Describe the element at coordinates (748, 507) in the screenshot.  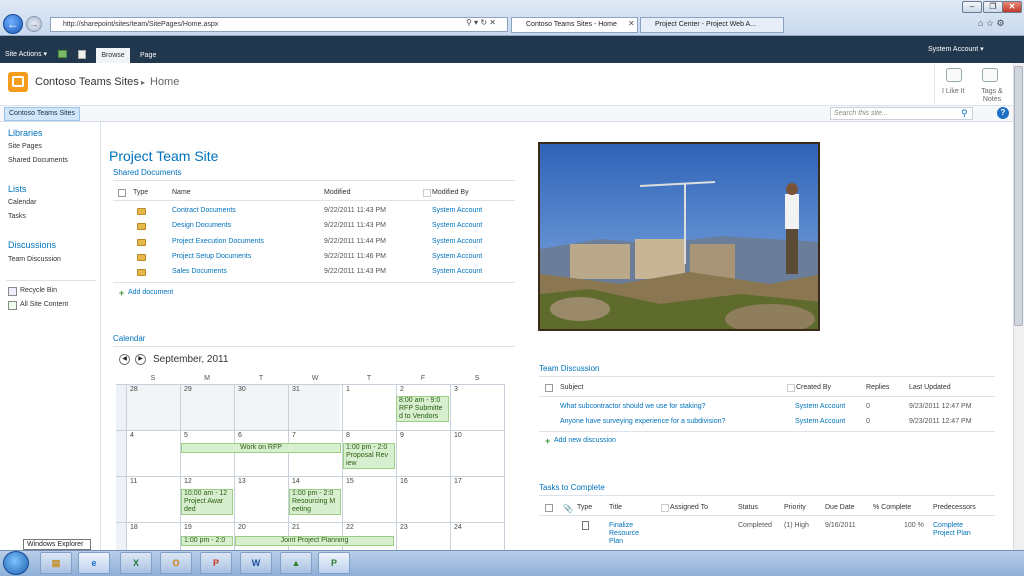
I see `col-status: Status` at that location.